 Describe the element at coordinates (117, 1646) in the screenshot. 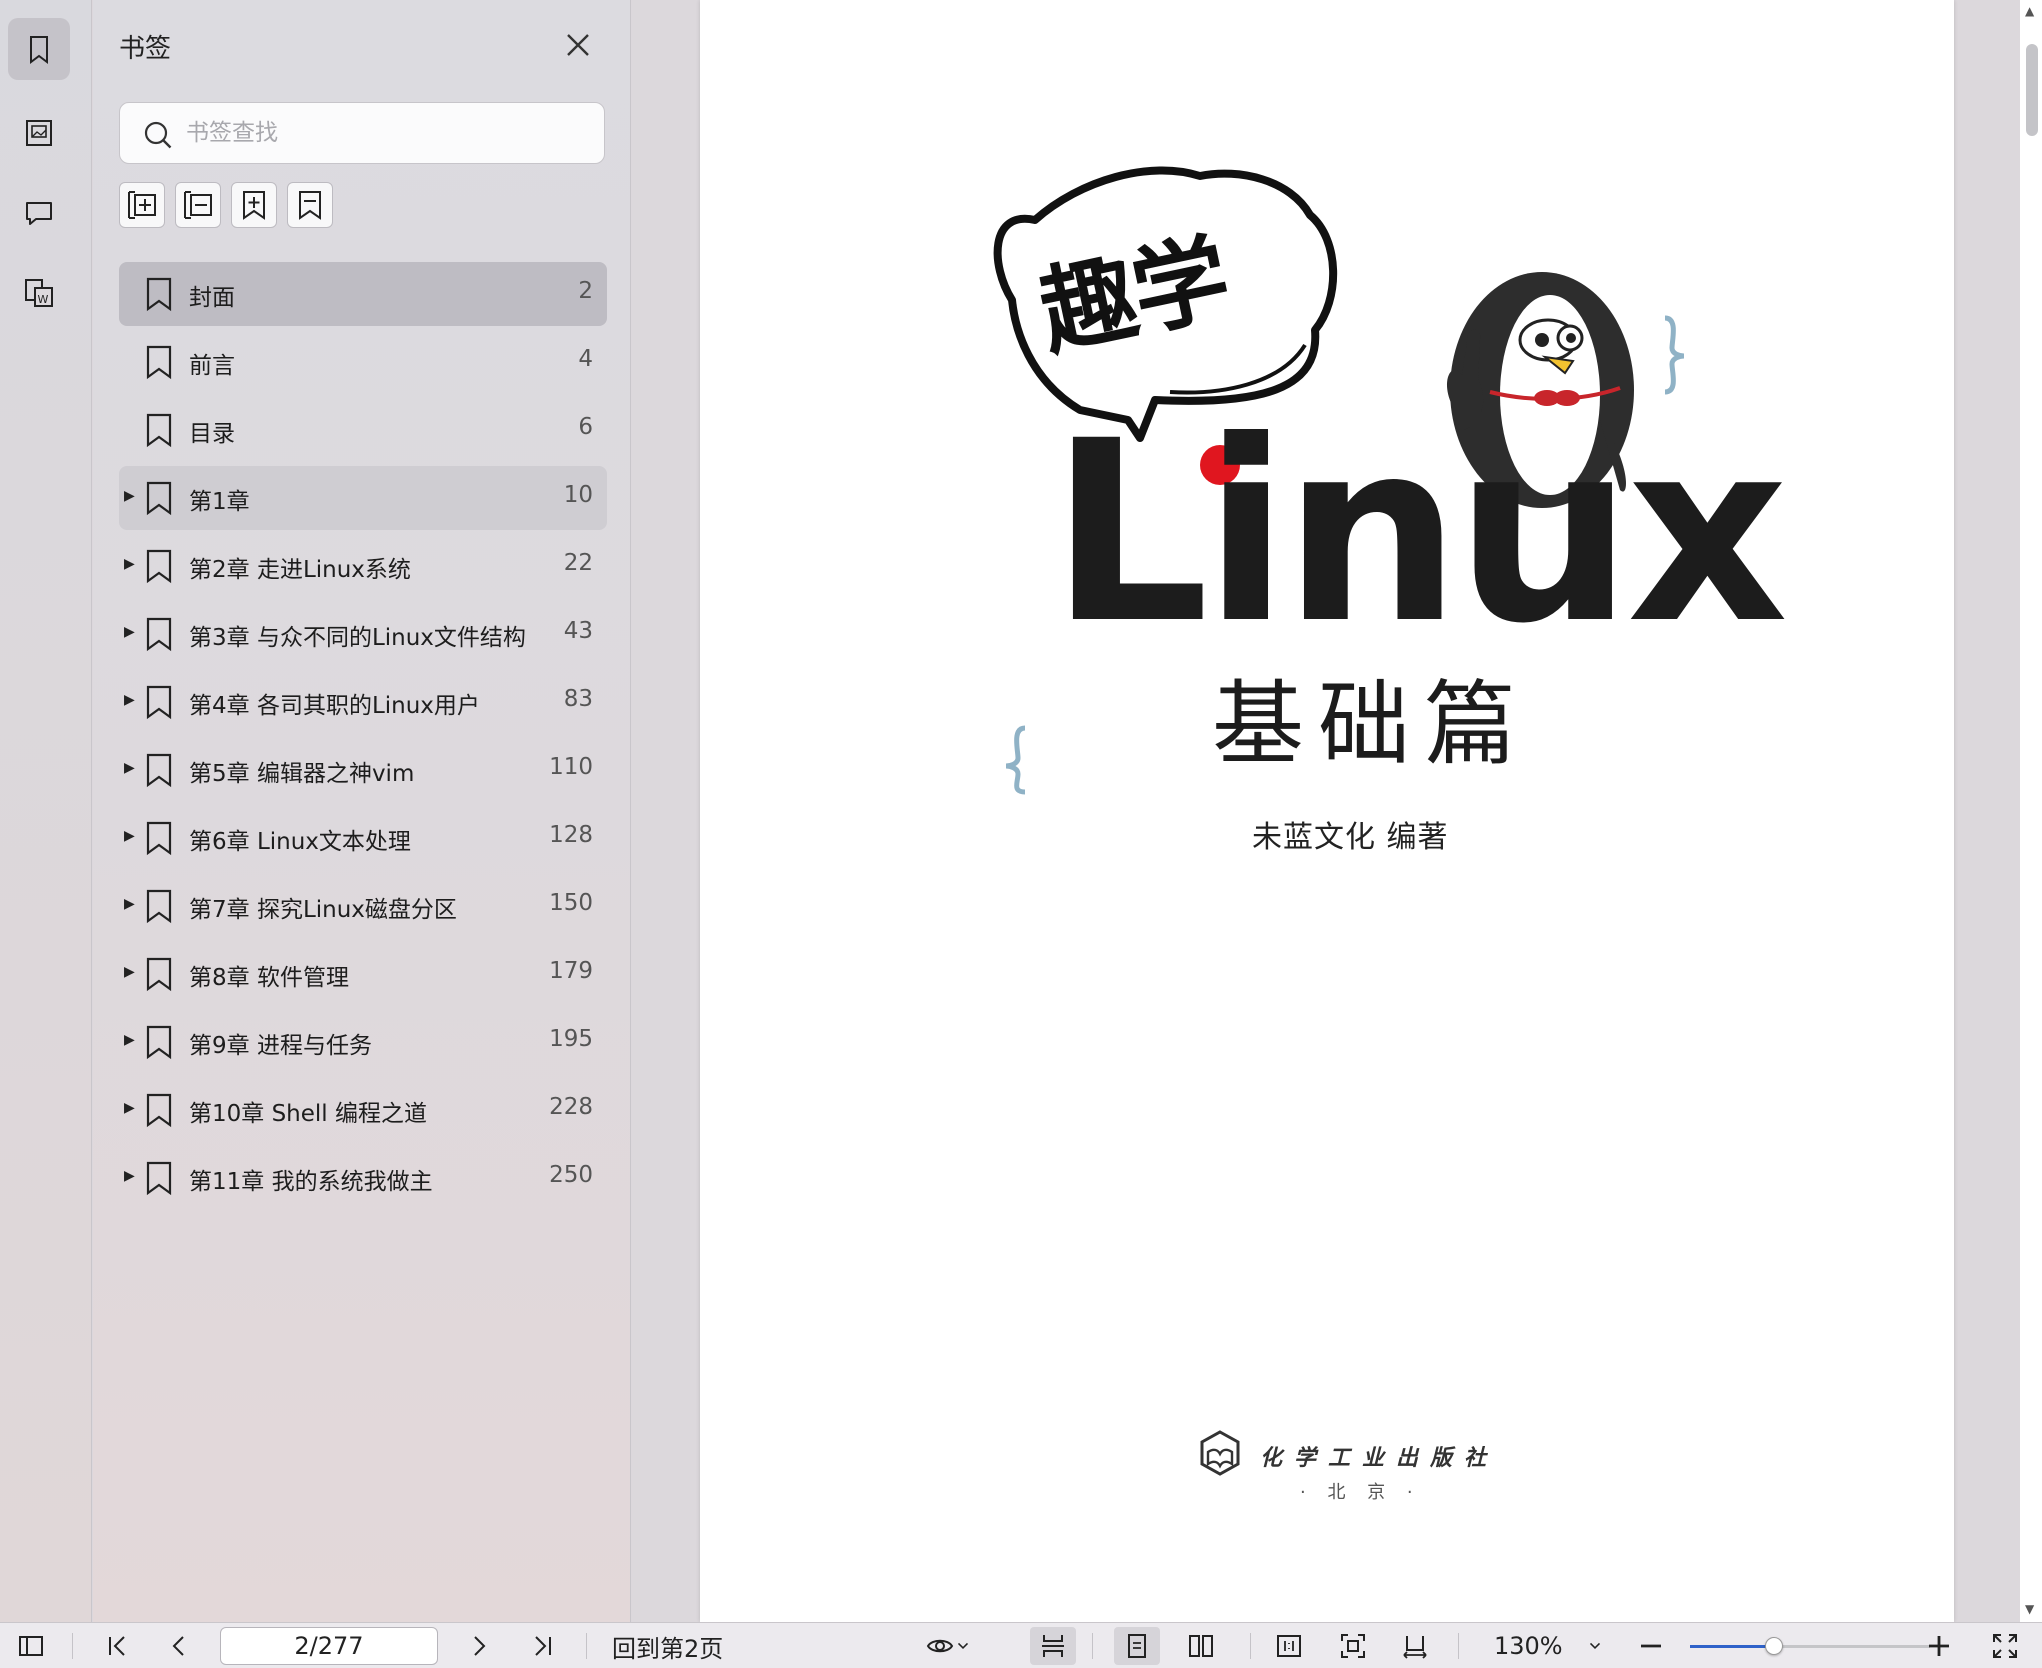

I see `first-page-button` at that location.